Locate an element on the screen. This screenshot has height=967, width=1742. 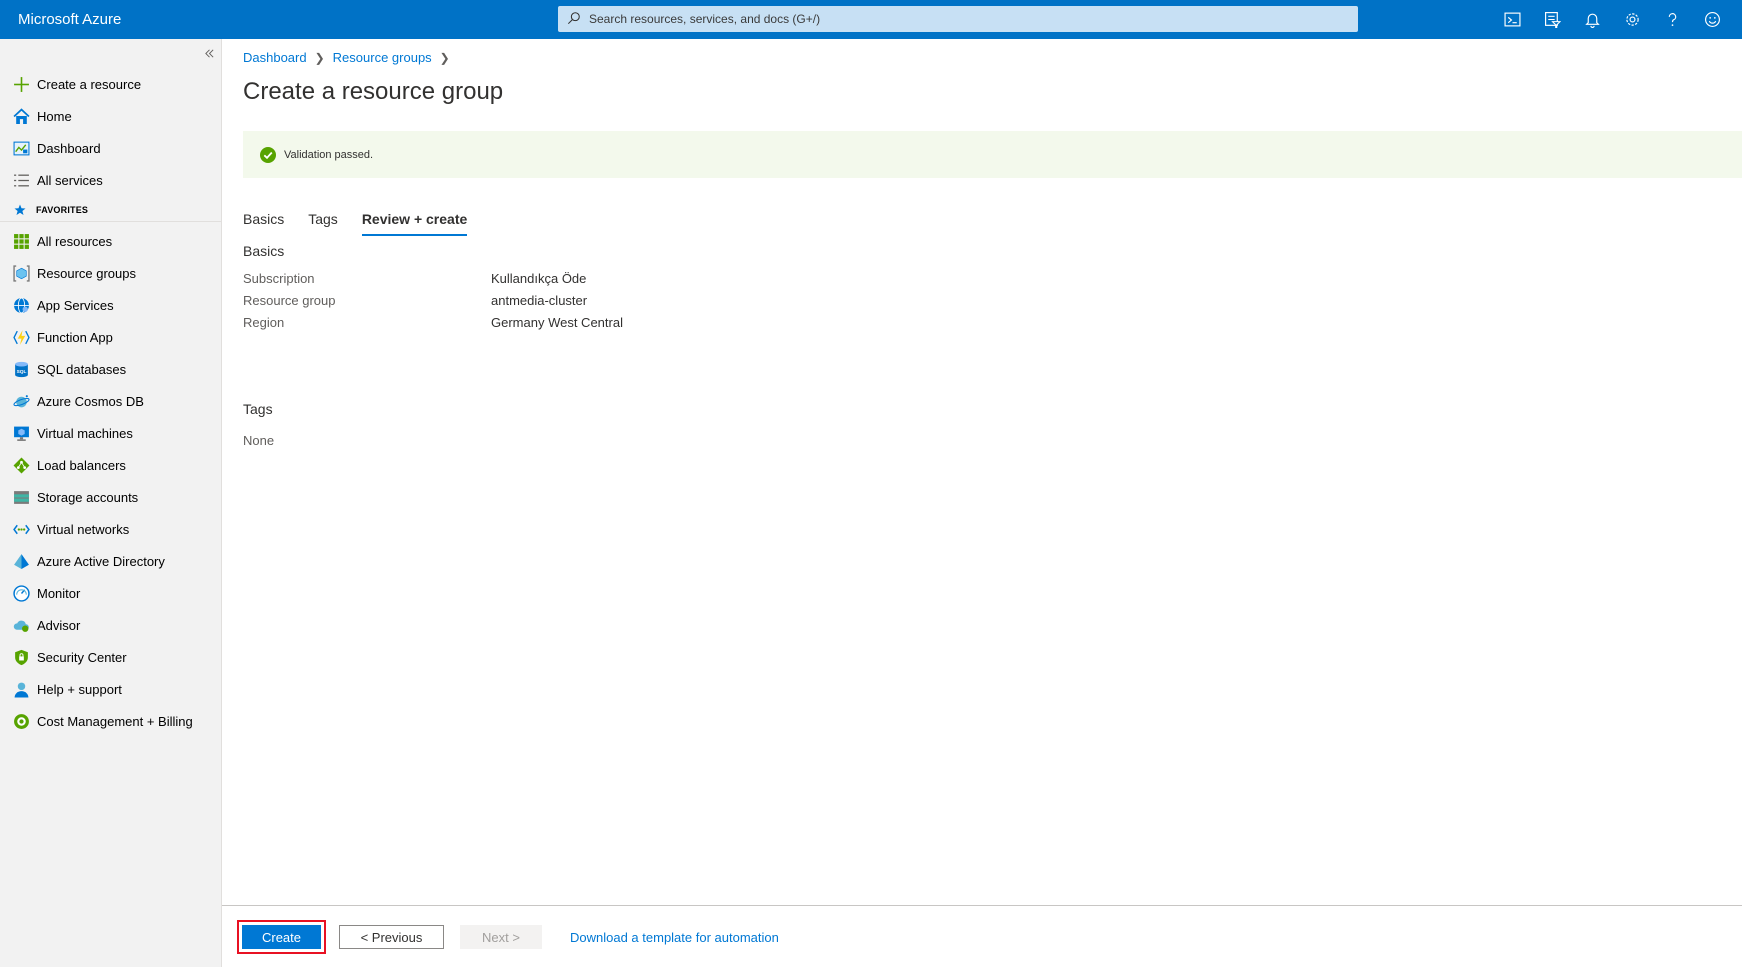
header-icons is located at coordinates (1612, 19).